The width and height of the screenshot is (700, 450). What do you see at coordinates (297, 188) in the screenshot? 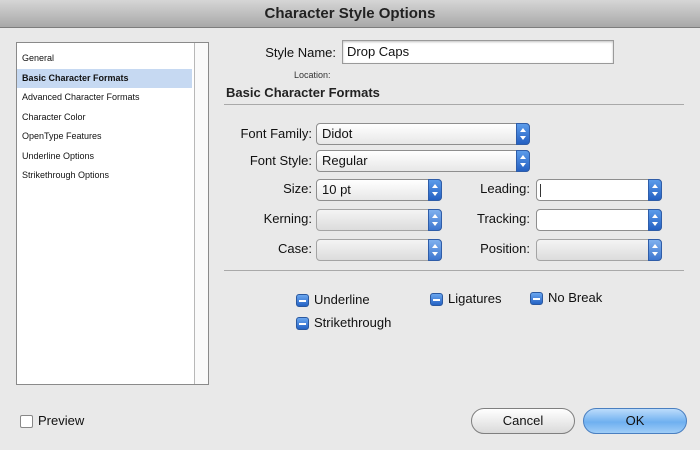
I see `size-label: Size:` at bounding box center [297, 188].